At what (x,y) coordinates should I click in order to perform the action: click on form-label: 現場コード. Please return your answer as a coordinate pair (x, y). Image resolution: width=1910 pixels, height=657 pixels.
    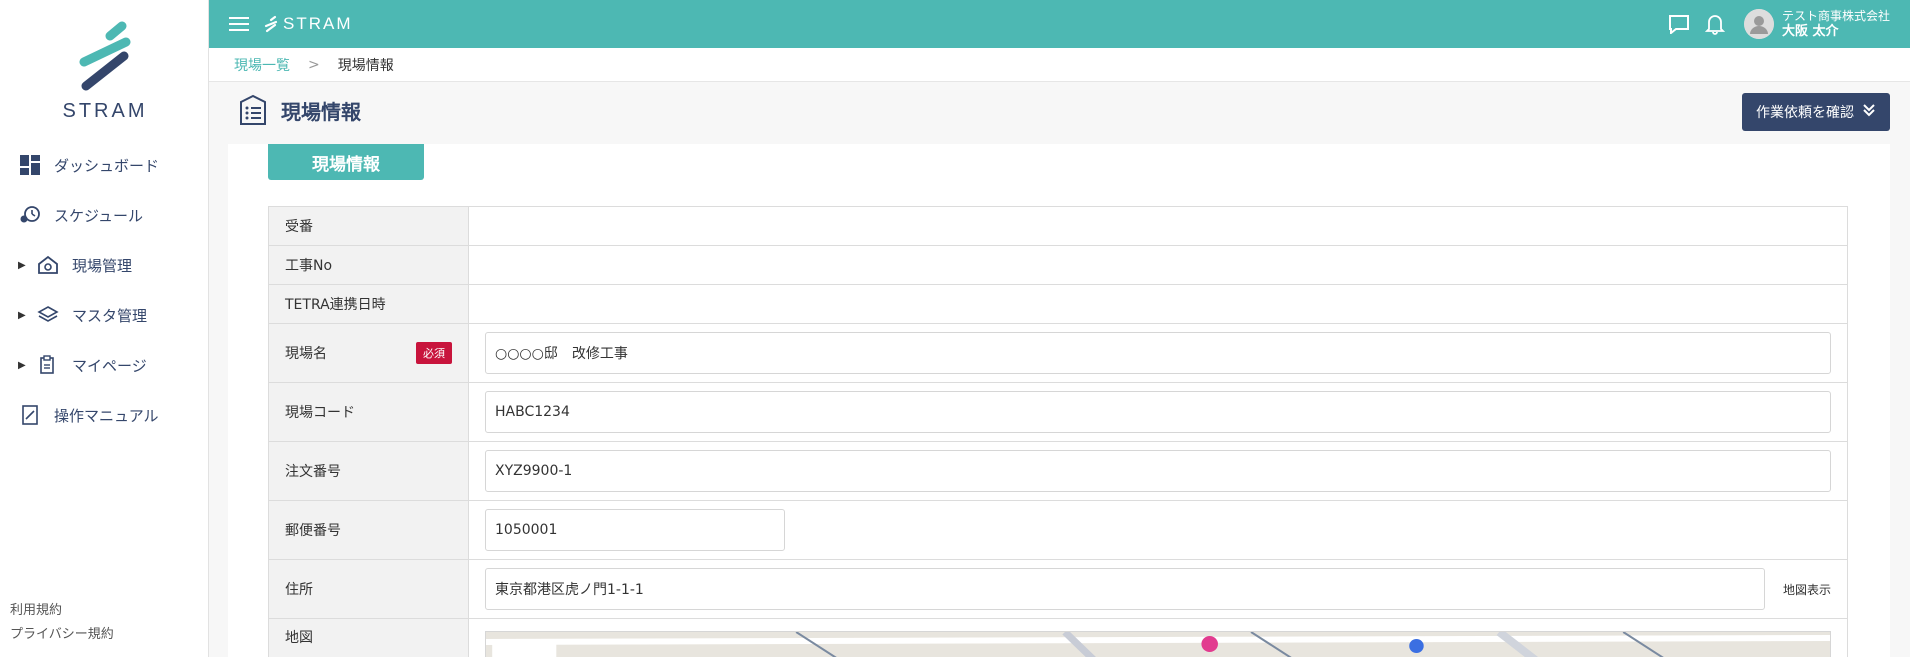
    Looking at the image, I should click on (368, 412).